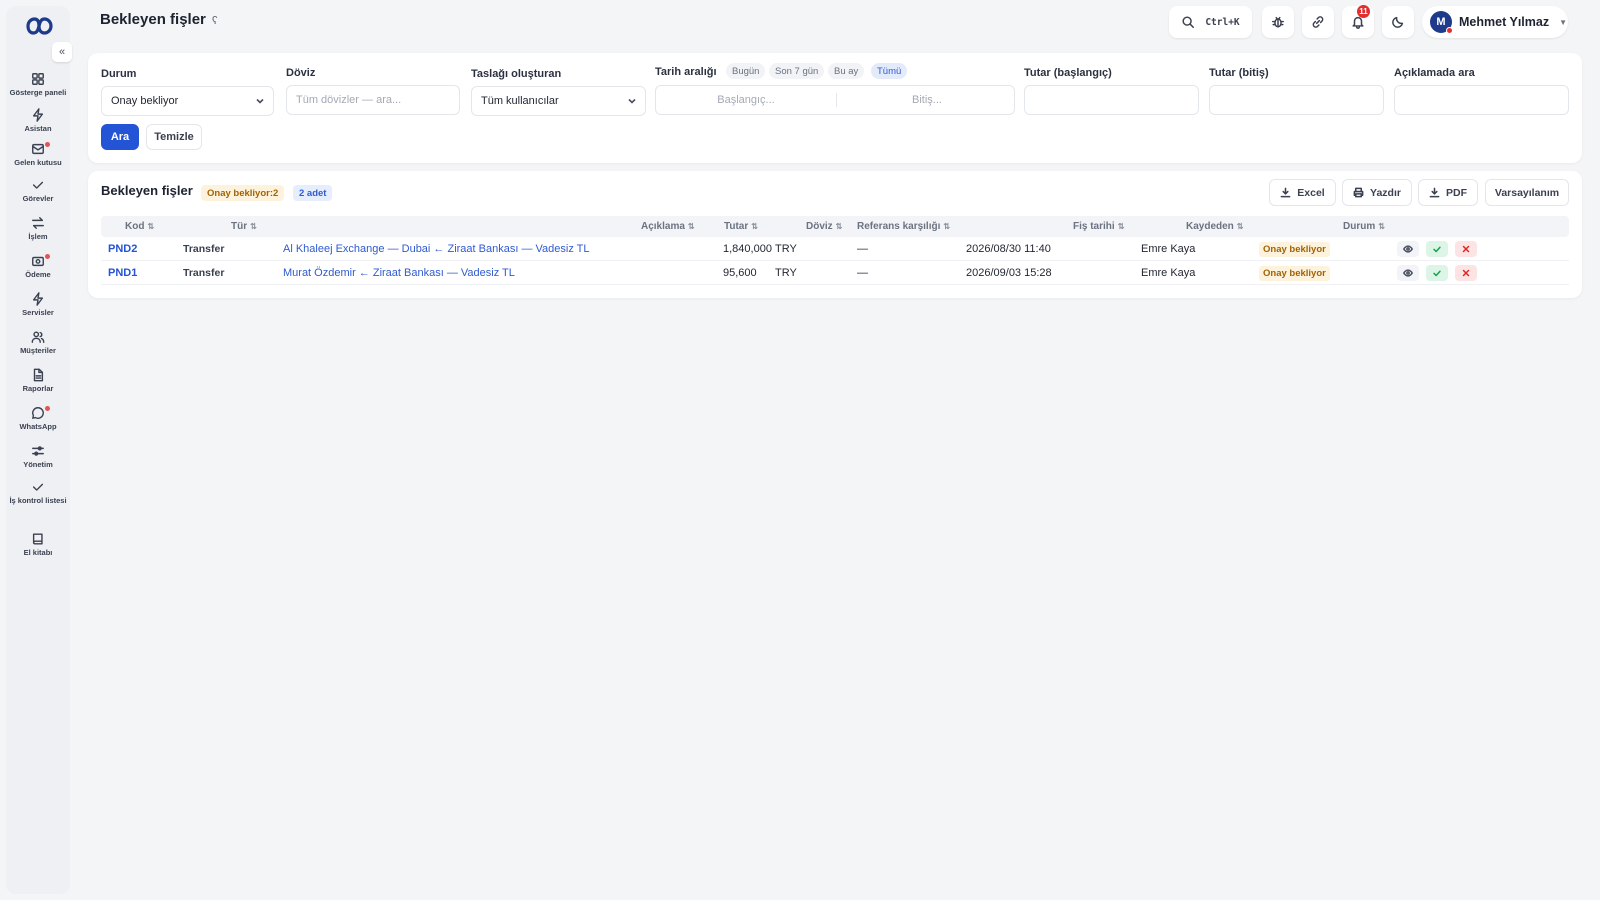 This screenshot has width=1600, height=900. Describe the element at coordinates (740, 273) in the screenshot. I see `voucher-amount: 95,600` at that location.